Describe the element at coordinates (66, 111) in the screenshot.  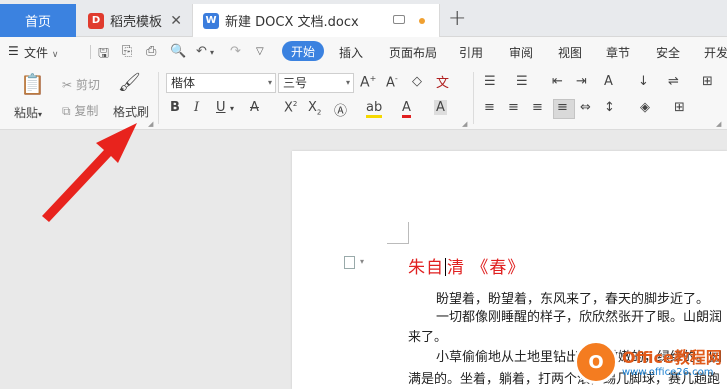
I see `copy-icon: ⧉` at that location.